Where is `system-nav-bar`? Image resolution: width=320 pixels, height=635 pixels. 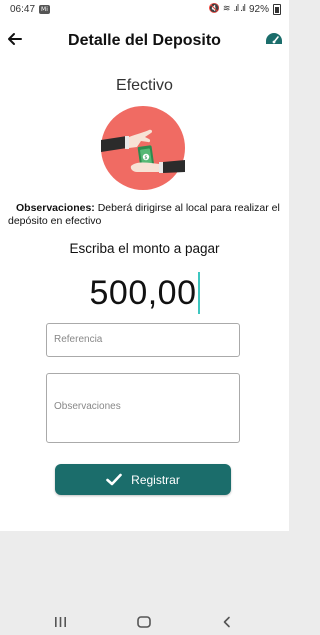 system-nav-bar is located at coordinates (144, 583).